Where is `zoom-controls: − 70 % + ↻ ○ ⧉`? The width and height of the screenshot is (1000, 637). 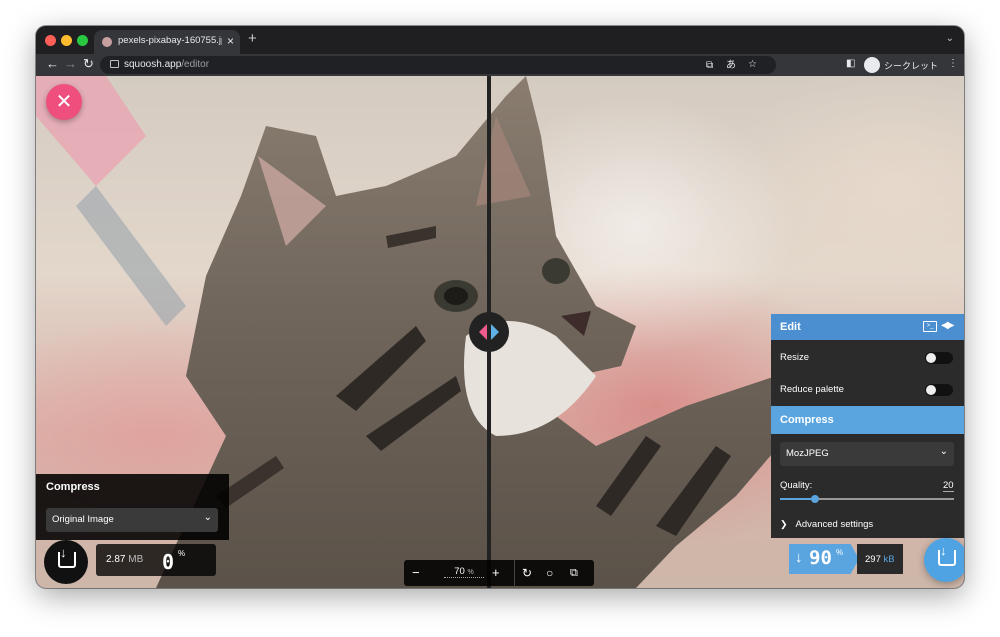
zoom-controls: − 70 % + ↻ ○ ⧉ is located at coordinates (499, 573).